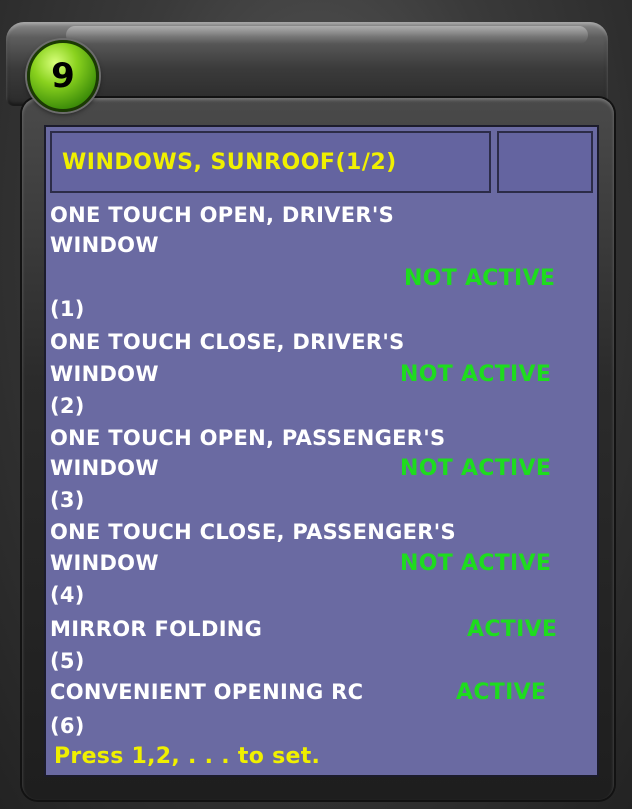 Image resolution: width=632 pixels, height=809 pixels. What do you see at coordinates (206, 692) in the screenshot?
I see `setting-6-label: CONVENIENT OPENING RC` at bounding box center [206, 692].